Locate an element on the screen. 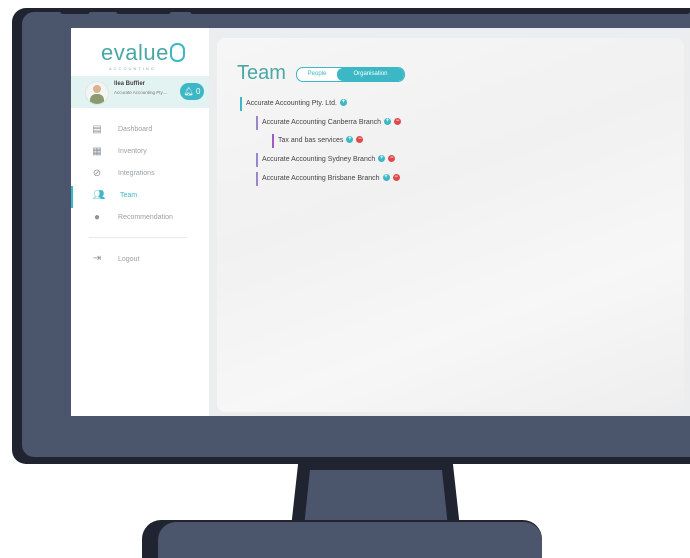 The image size is (690, 558). tree-node: Accurate Accounting Pty. Ltd. + is located at coordinates (293, 104).